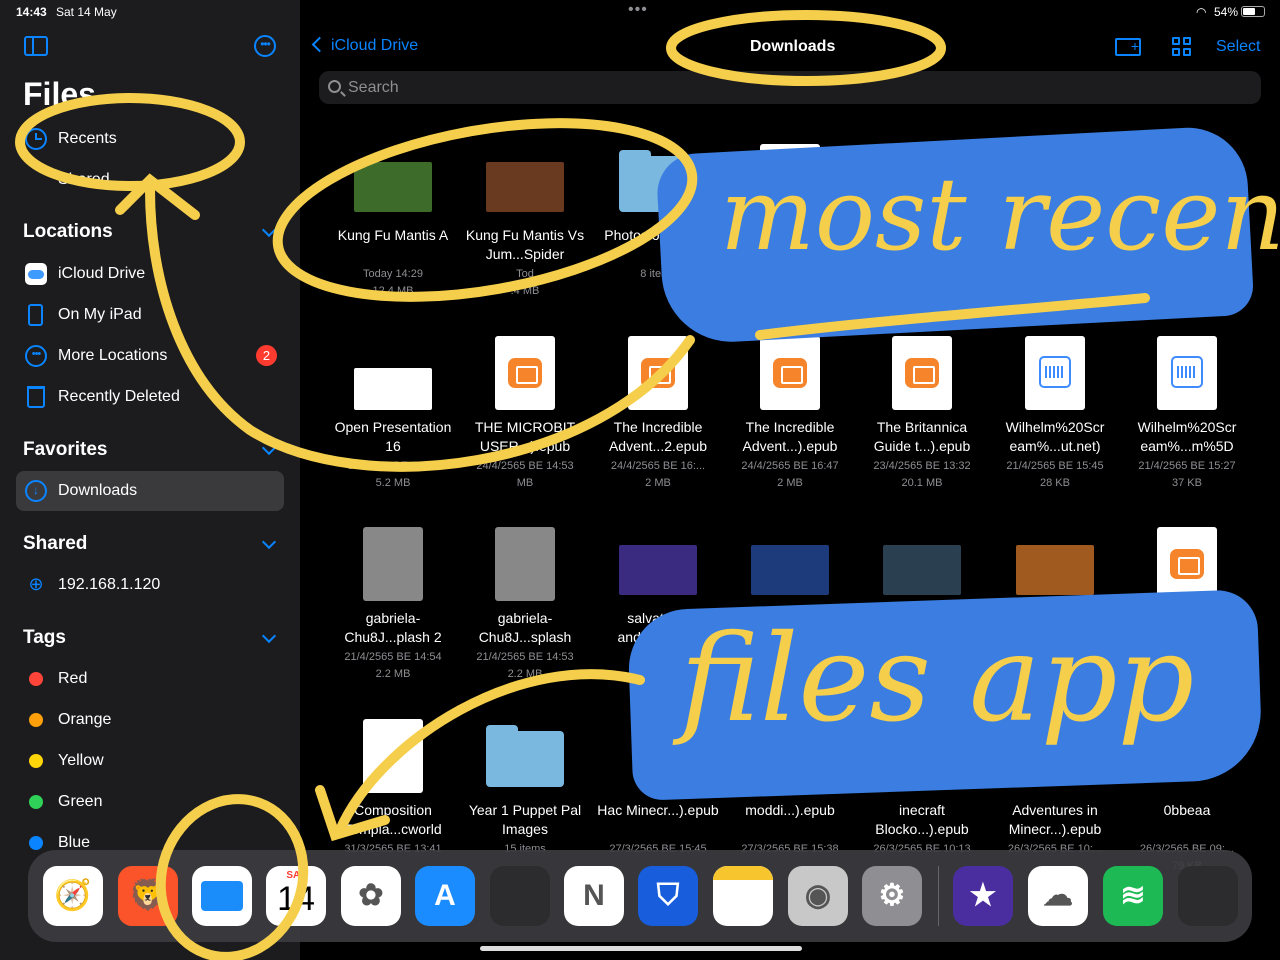  What do you see at coordinates (525, 244) in the screenshot?
I see `file-name: Kung Fu Mantis Vs Jum...Spider` at bounding box center [525, 244].